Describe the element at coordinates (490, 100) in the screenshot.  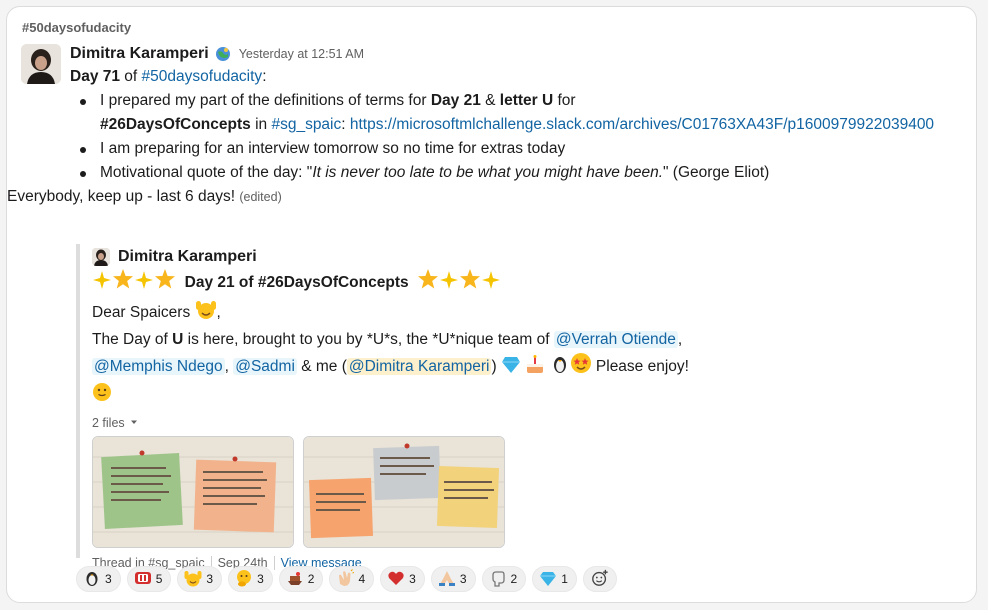
I see `amp-text: &` at that location.